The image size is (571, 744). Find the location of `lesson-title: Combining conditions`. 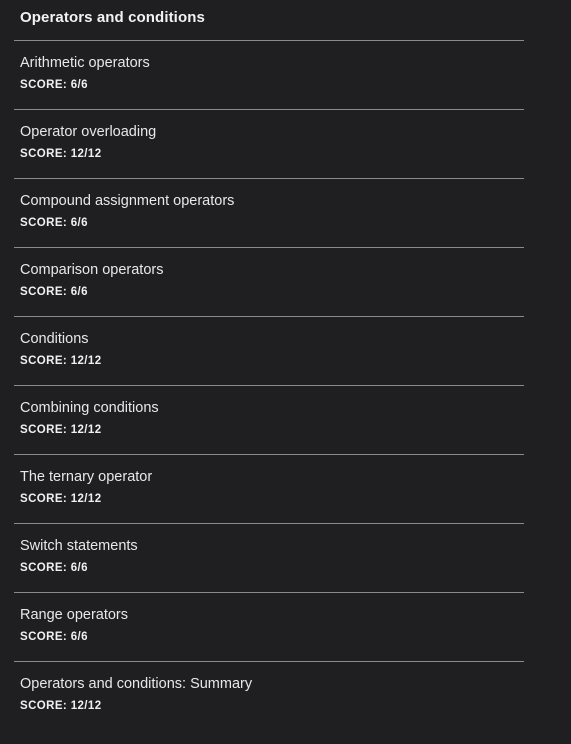

lesson-title: Combining conditions is located at coordinates (89, 408).